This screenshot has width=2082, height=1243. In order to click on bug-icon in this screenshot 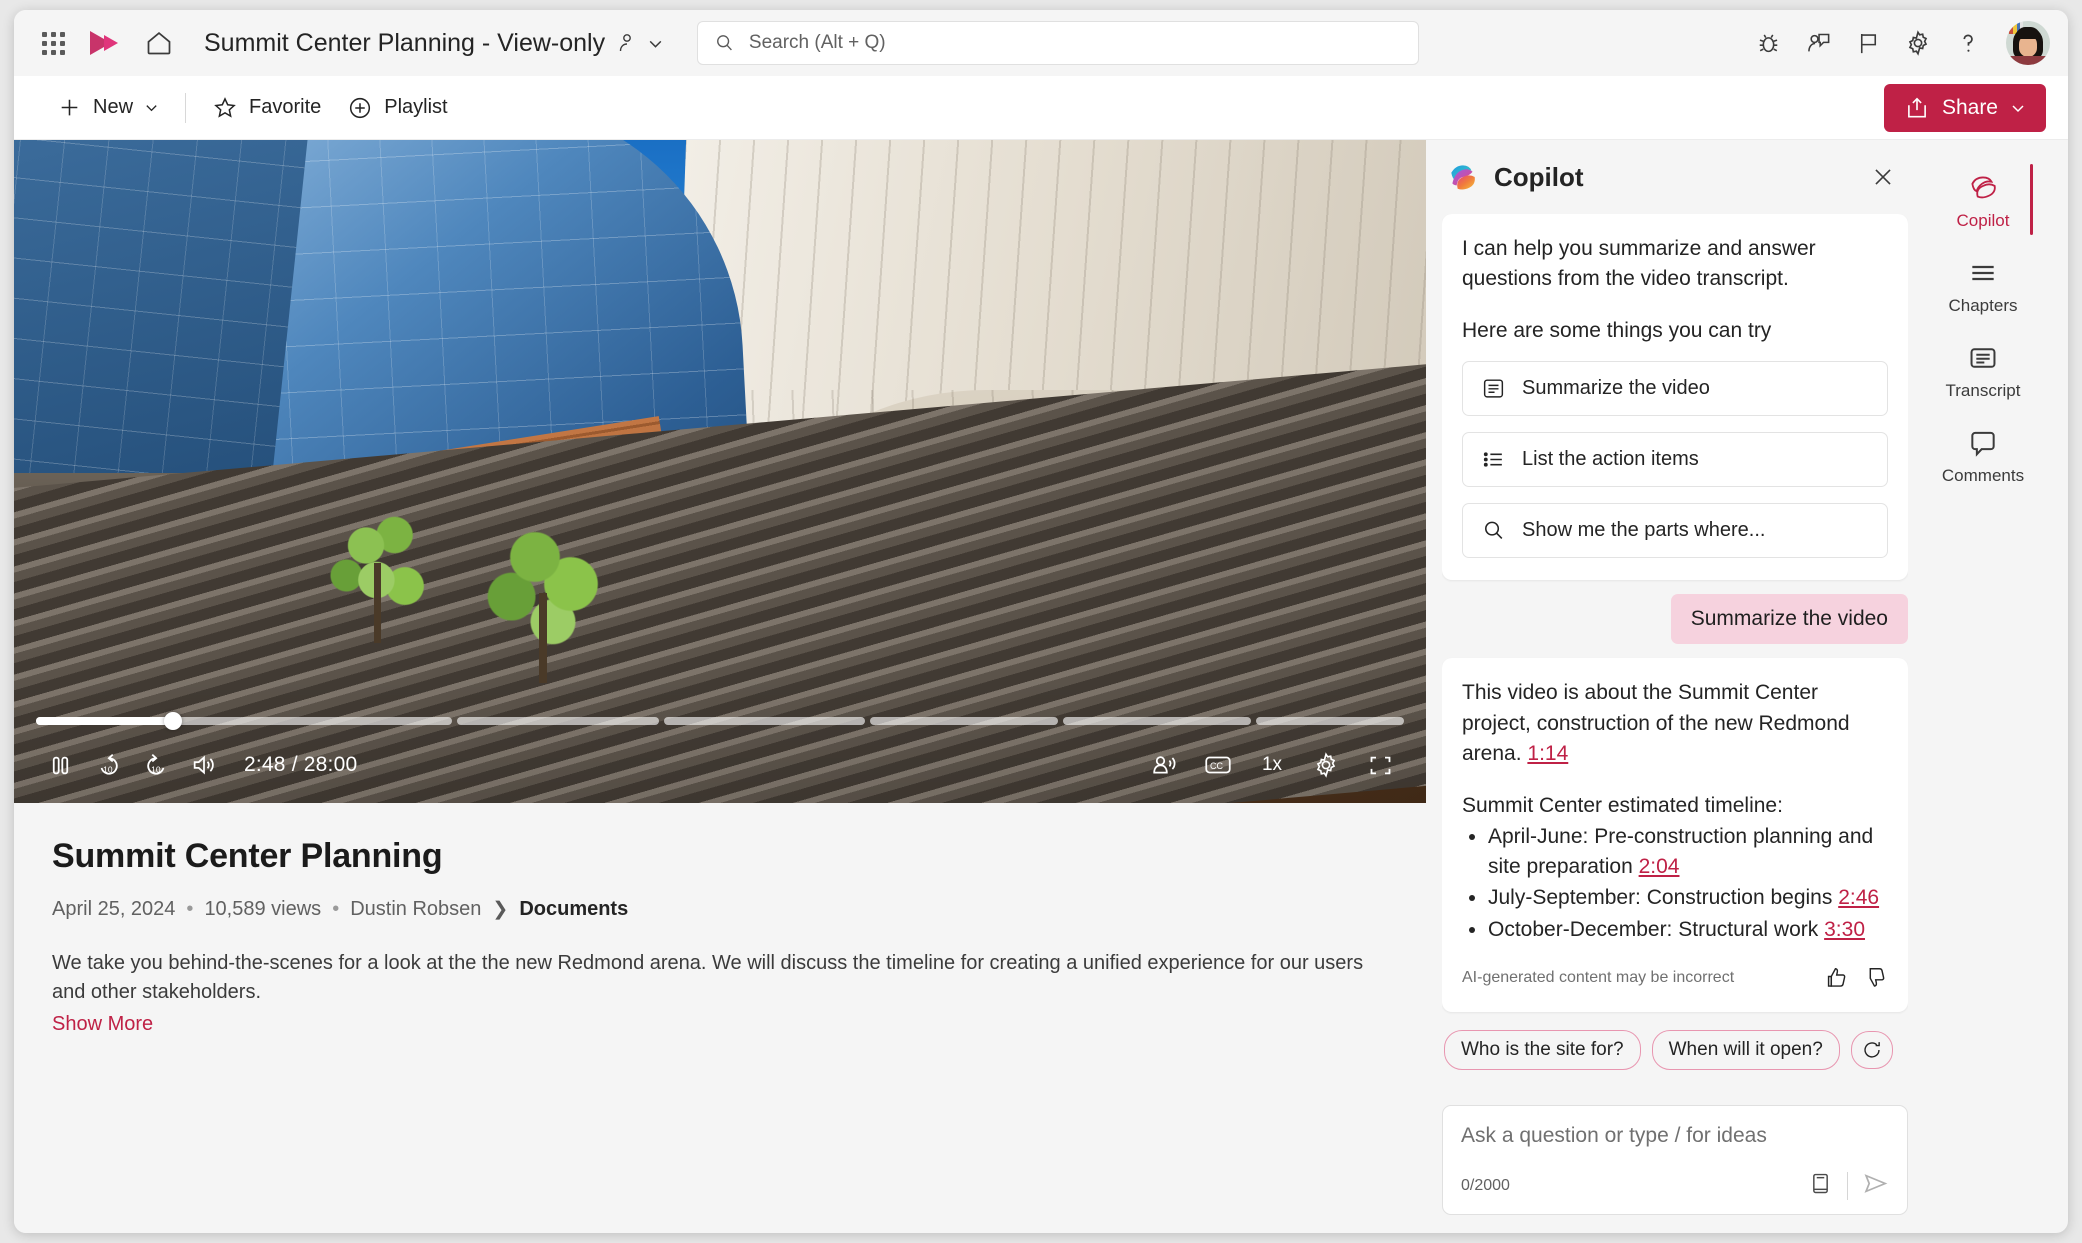, I will do `click(1768, 43)`.